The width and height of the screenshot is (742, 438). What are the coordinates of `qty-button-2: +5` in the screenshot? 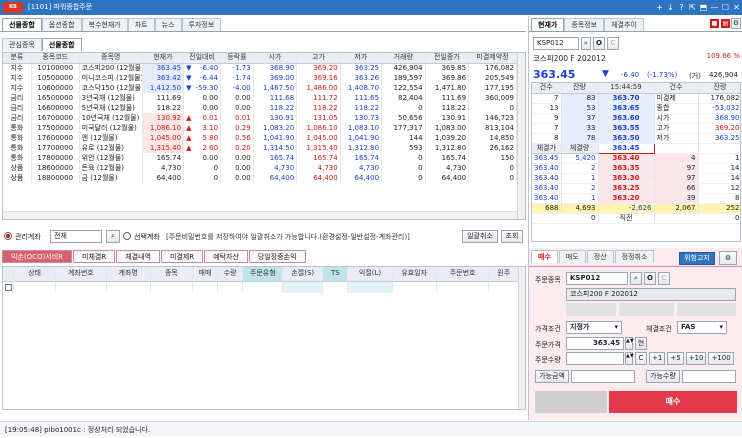 It's located at (675, 358).